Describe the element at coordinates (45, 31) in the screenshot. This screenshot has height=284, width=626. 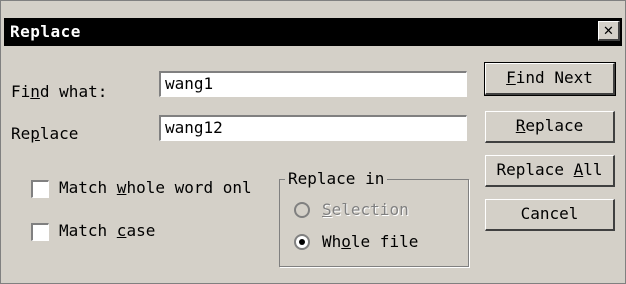
I see `window-title: Replace` at that location.